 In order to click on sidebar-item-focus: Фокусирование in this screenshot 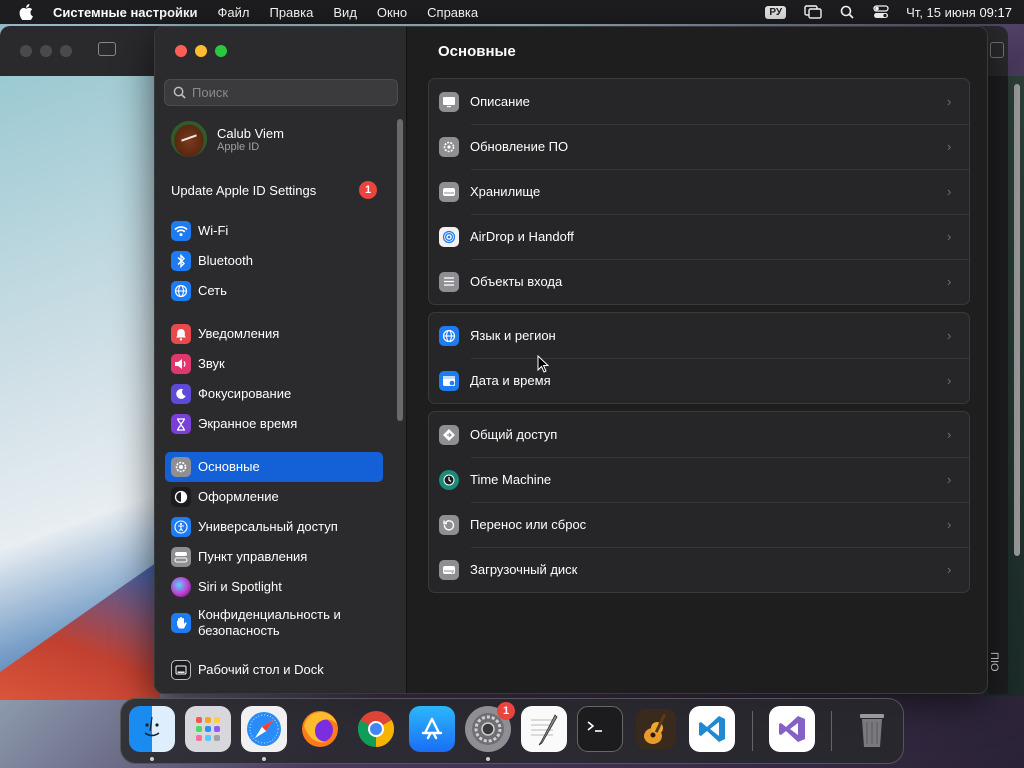, I will do `click(274, 394)`.